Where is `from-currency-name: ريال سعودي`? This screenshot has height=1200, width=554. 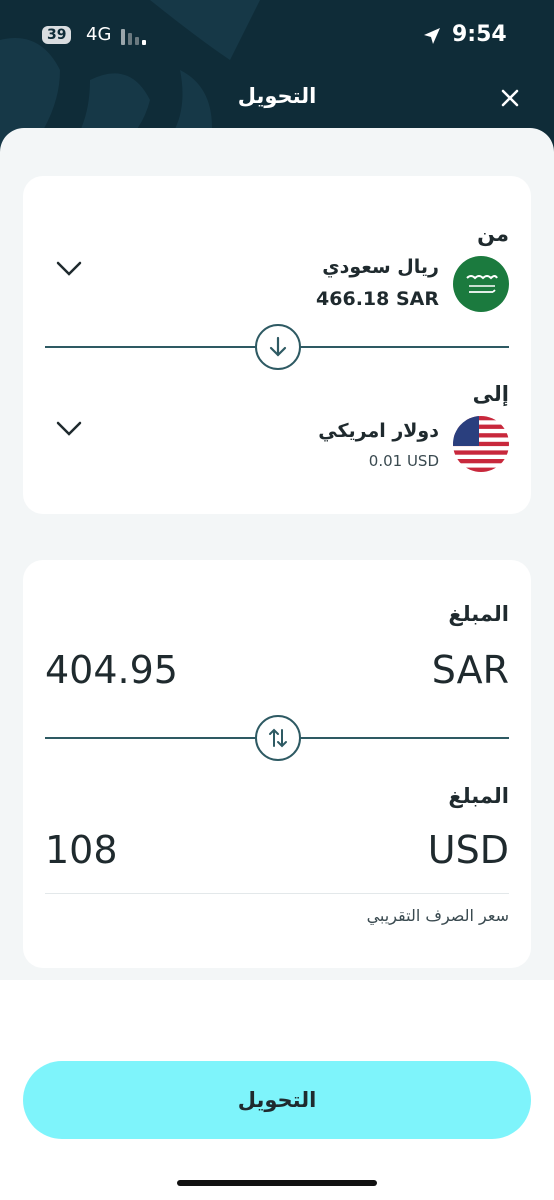 from-currency-name: ريال سعودي is located at coordinates (380, 267).